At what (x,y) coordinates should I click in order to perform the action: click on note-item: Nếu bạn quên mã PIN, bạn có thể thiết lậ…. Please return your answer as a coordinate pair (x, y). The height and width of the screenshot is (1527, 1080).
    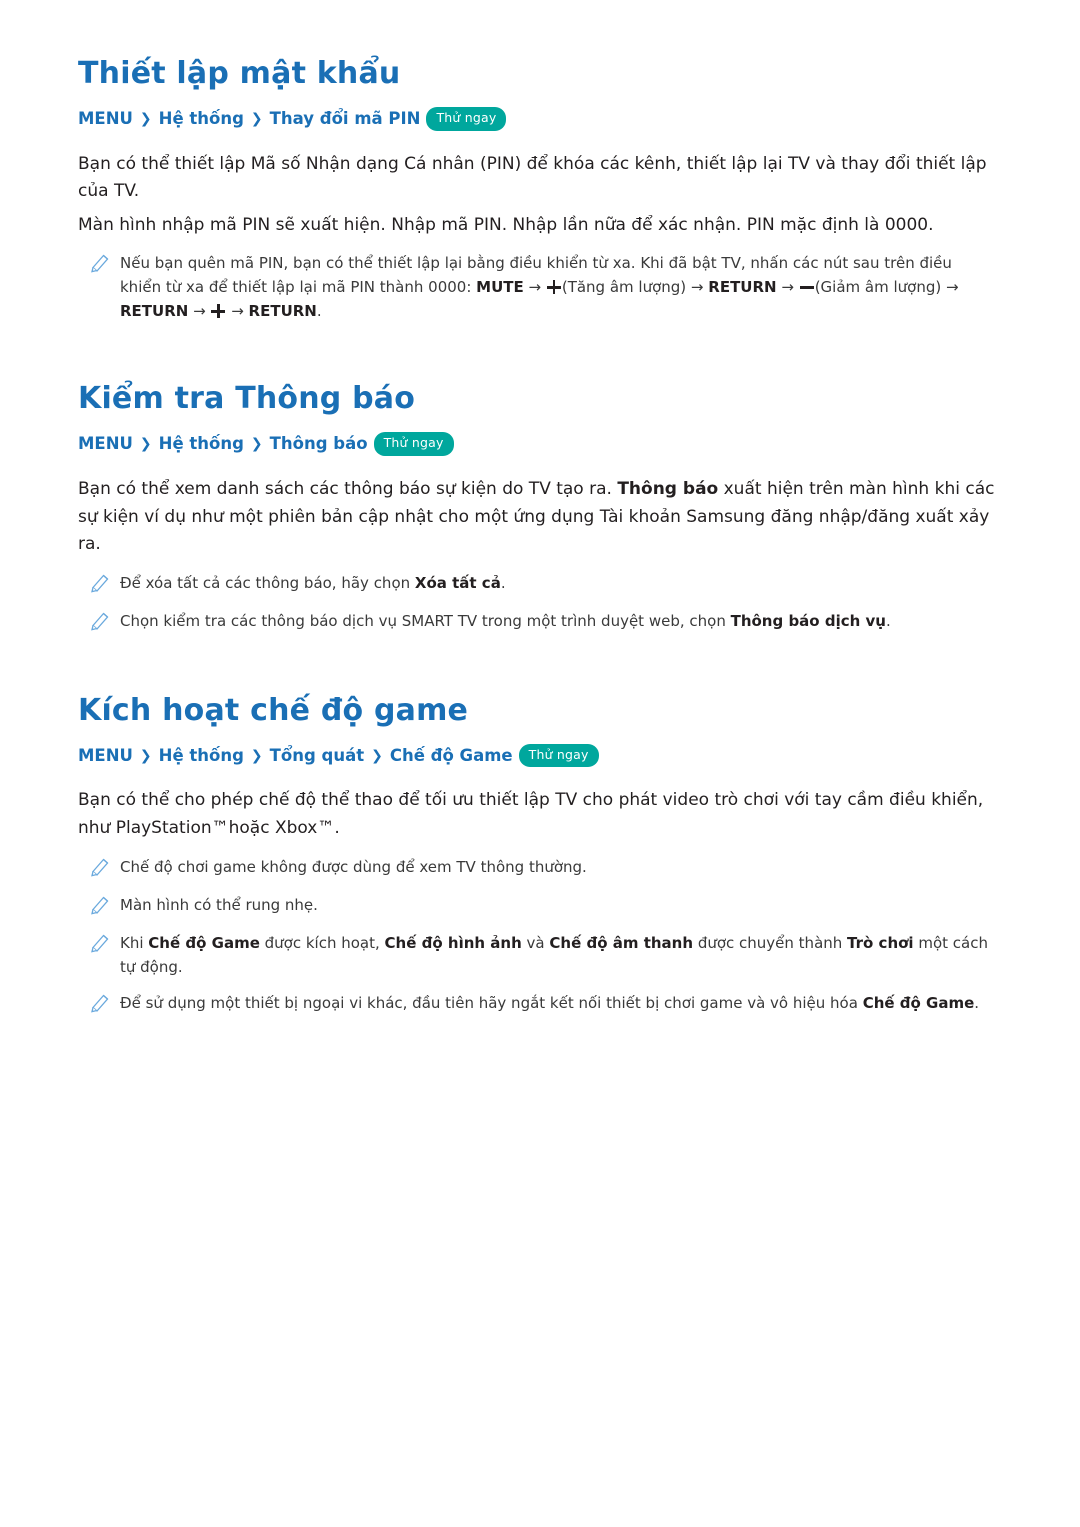
    Looking at the image, I should click on (537, 287).